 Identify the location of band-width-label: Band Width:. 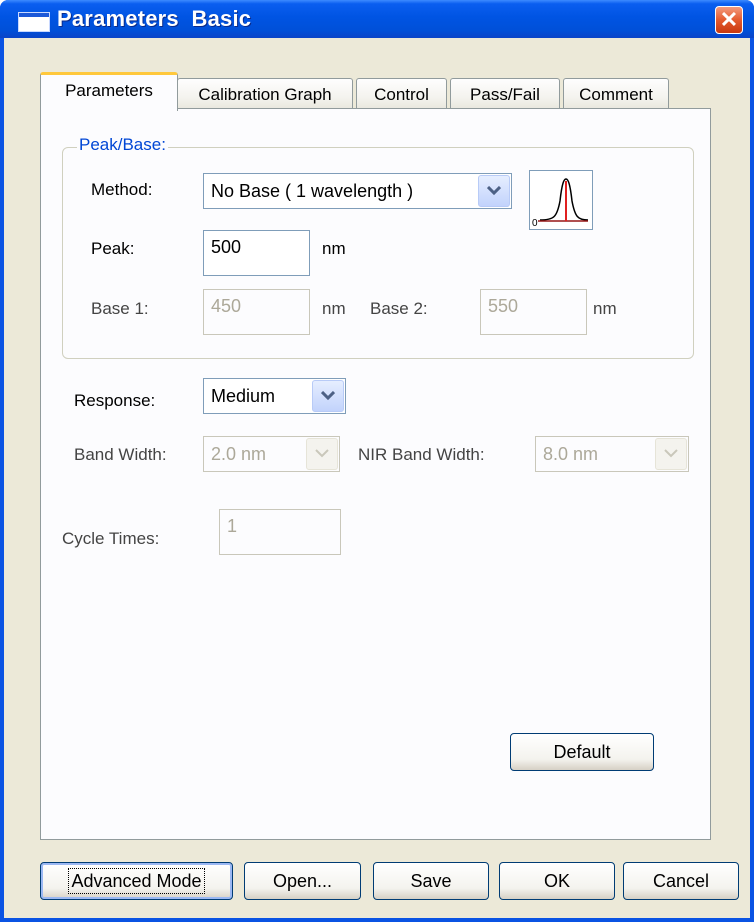
(120, 454).